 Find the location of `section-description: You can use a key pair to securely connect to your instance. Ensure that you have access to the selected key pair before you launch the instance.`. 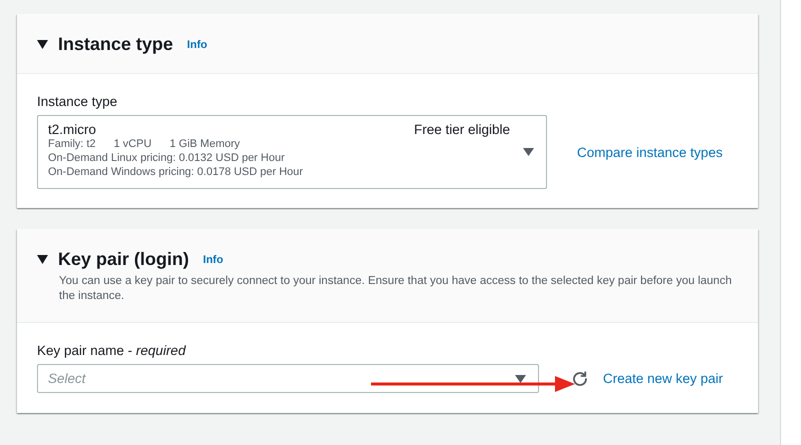

section-description: You can use a key pair to securely connect to your instance. Ensure that you have access to the selected key pair before you launch the instance. is located at coordinates (396, 289).